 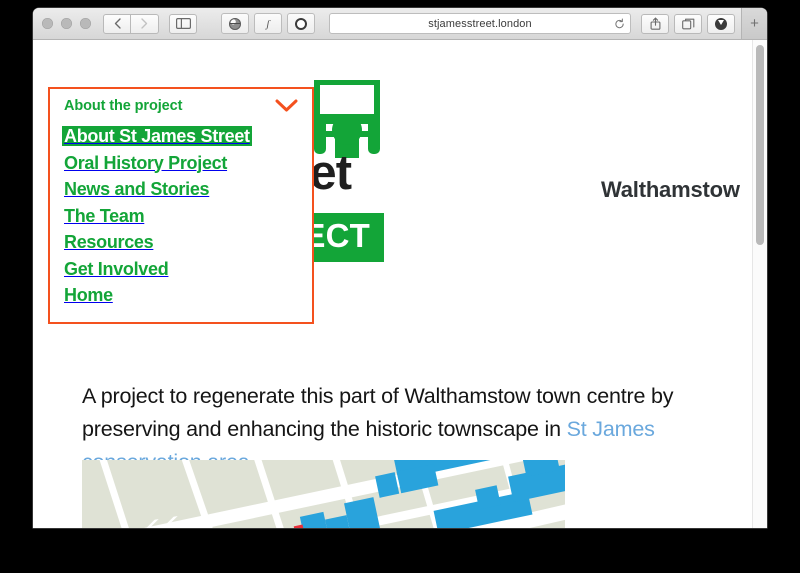 I want to click on nav-item-news-and-stories: News and Stories, so click(x=181, y=190).